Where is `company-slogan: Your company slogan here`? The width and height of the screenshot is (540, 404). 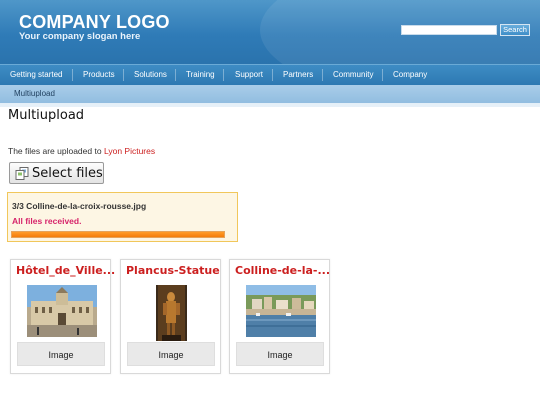
company-slogan: Your company slogan here is located at coordinates (80, 36).